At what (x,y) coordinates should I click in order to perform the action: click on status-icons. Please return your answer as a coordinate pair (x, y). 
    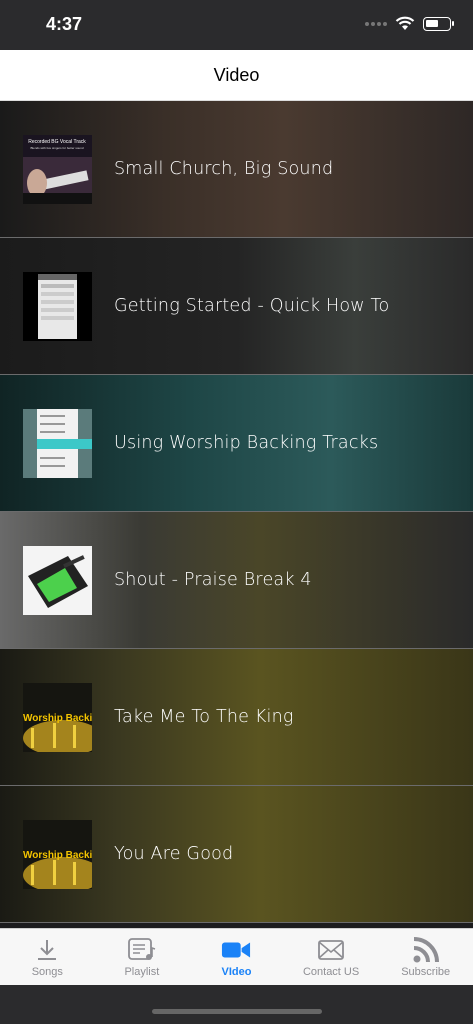
    Looking at the image, I should click on (409, 23).